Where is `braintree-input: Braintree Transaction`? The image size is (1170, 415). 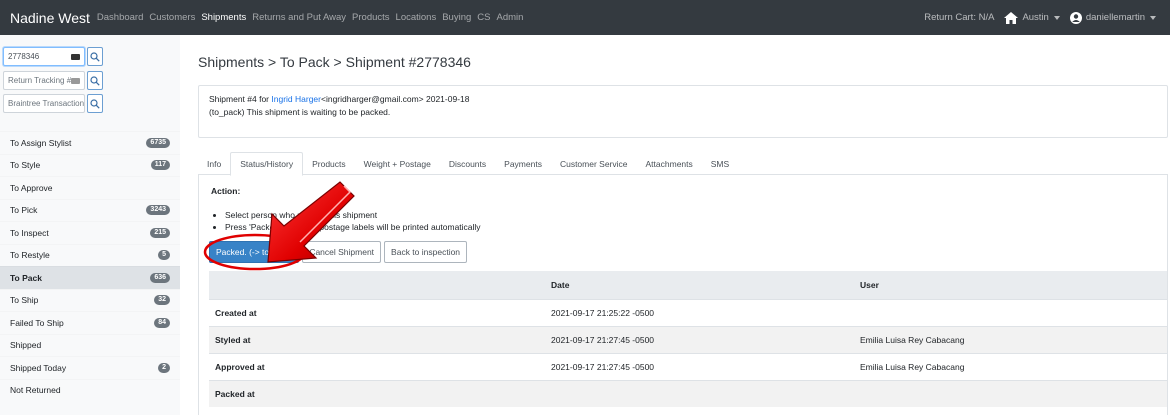
braintree-input: Braintree Transaction is located at coordinates (44, 103).